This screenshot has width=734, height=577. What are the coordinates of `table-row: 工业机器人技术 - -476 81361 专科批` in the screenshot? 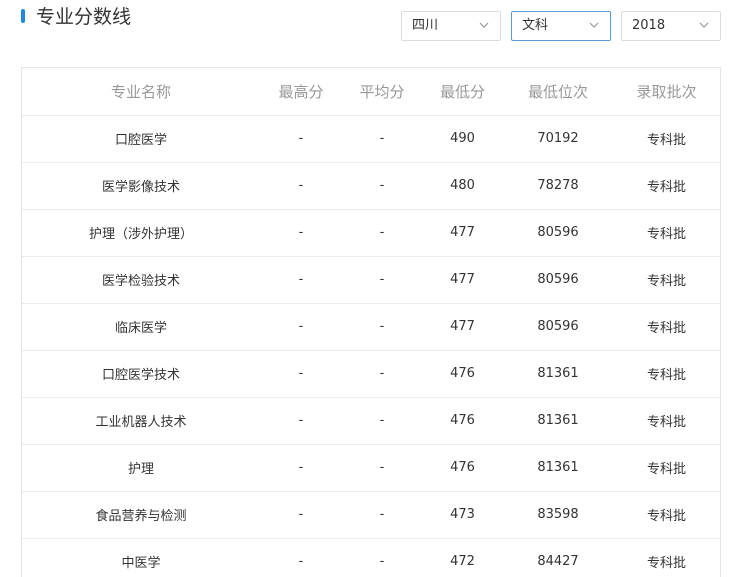 It's located at (371, 421).